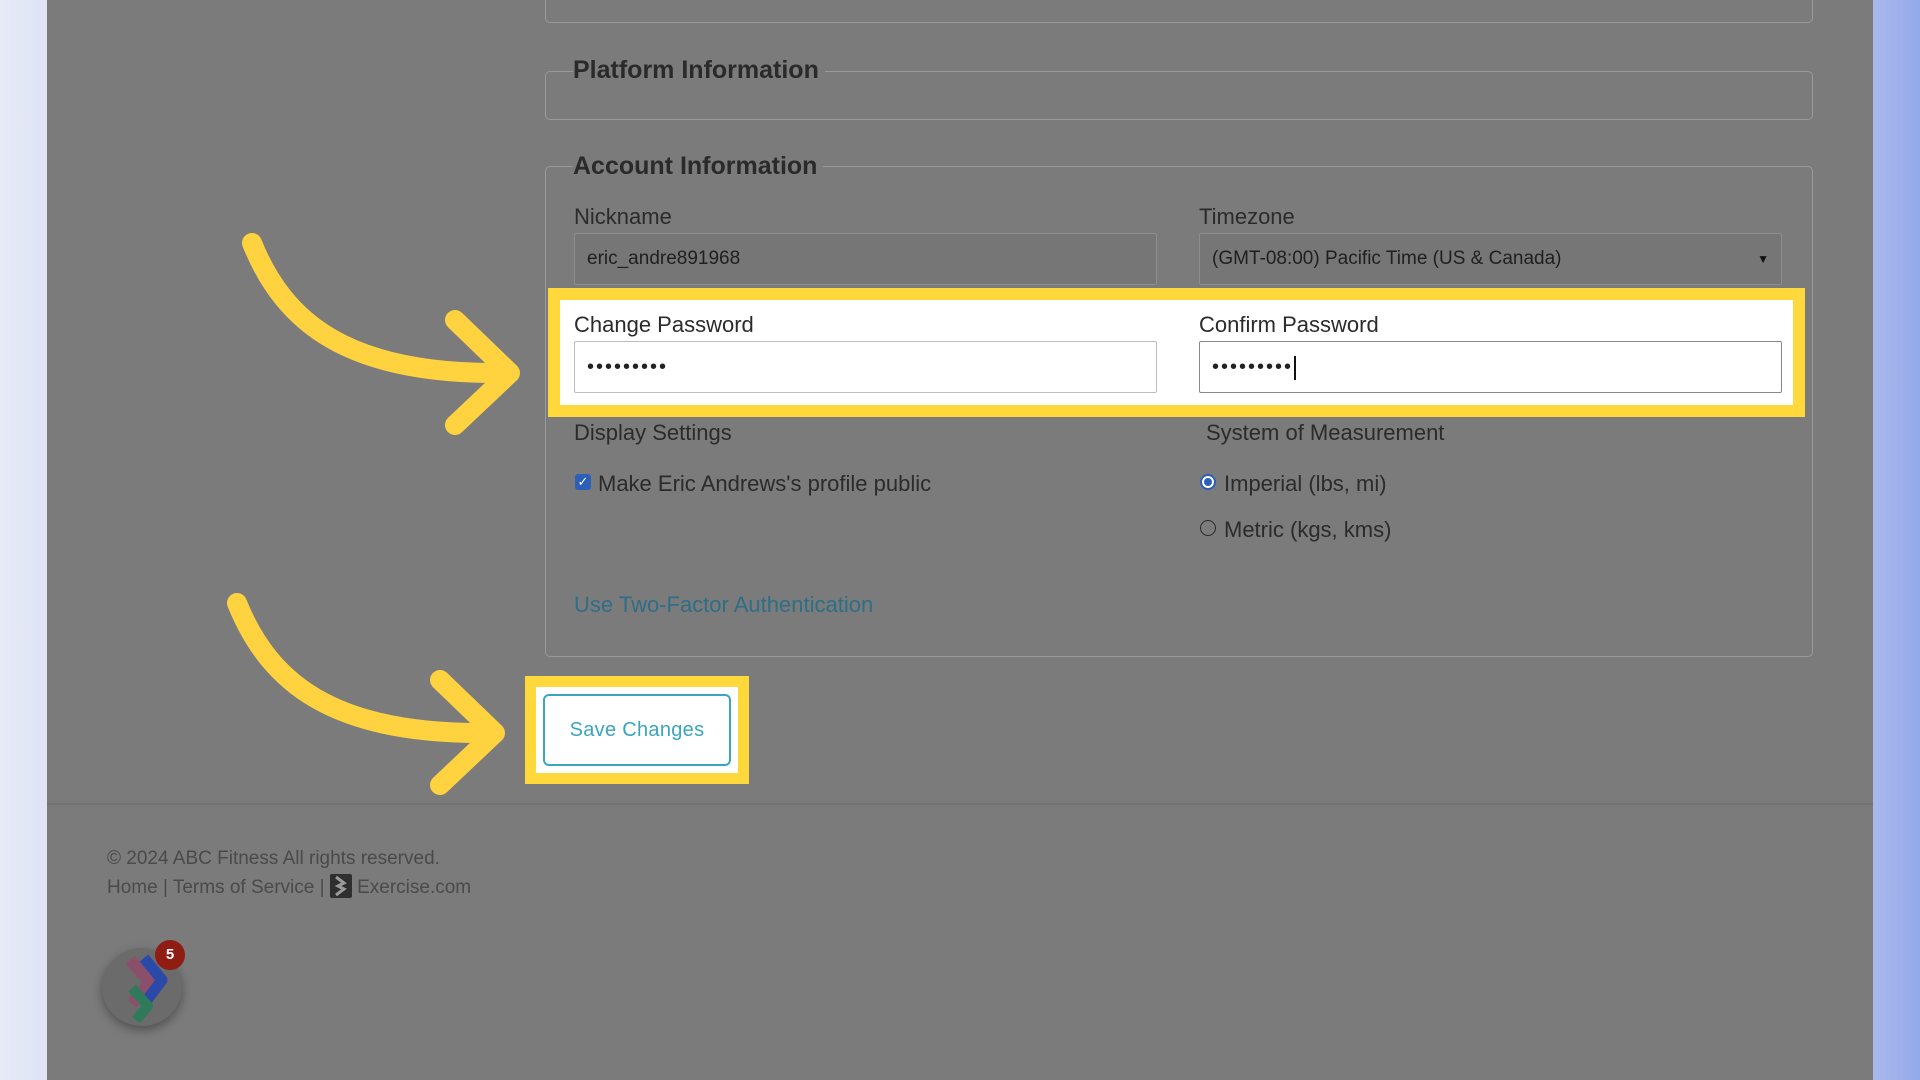 This screenshot has width=1920, height=1080. I want to click on footer-divider, so click(960, 804).